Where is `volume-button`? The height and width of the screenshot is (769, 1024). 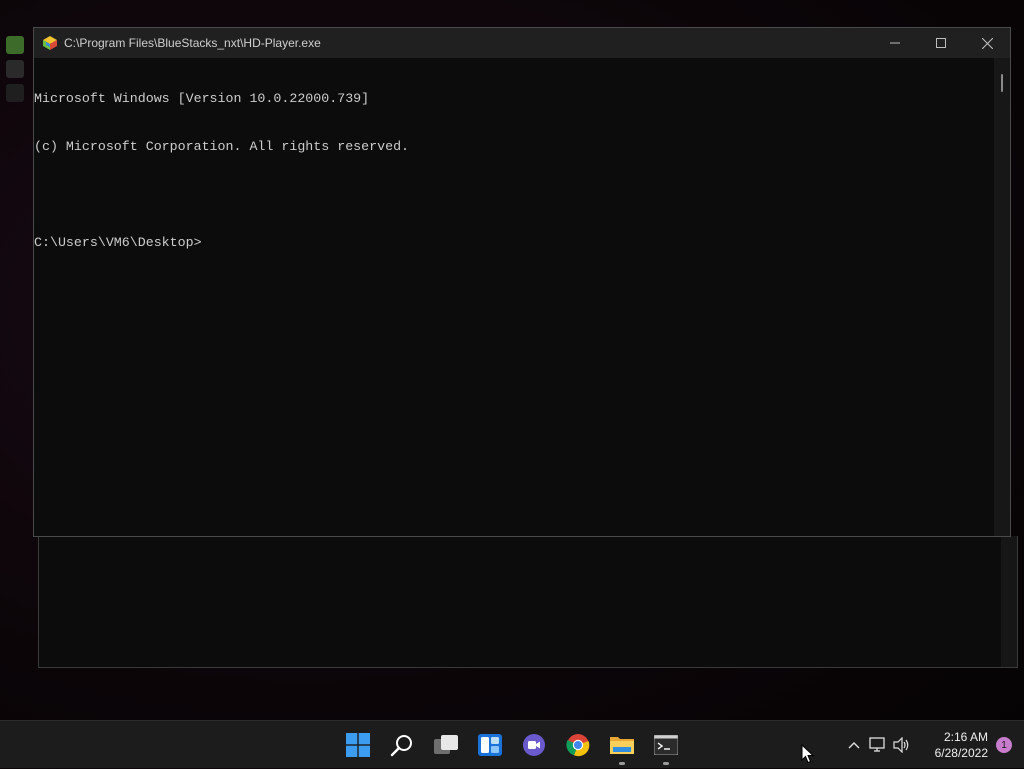 volume-button is located at coordinates (902, 745).